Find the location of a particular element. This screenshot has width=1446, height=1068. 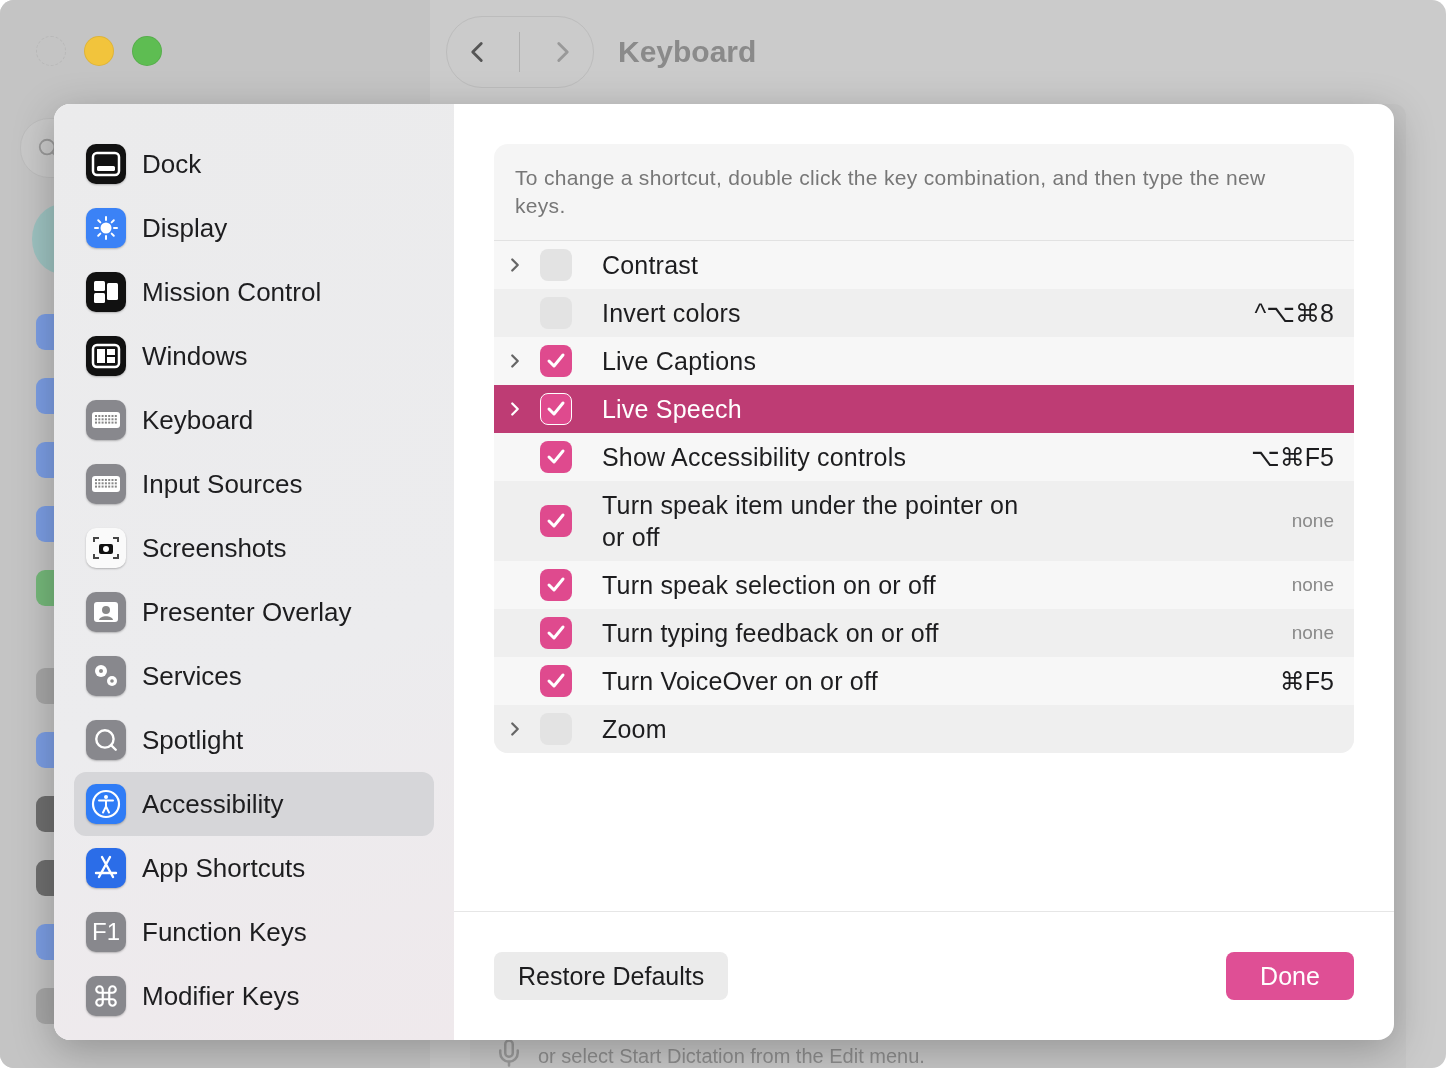

sidebar-label: Function Keys is located at coordinates (224, 932).